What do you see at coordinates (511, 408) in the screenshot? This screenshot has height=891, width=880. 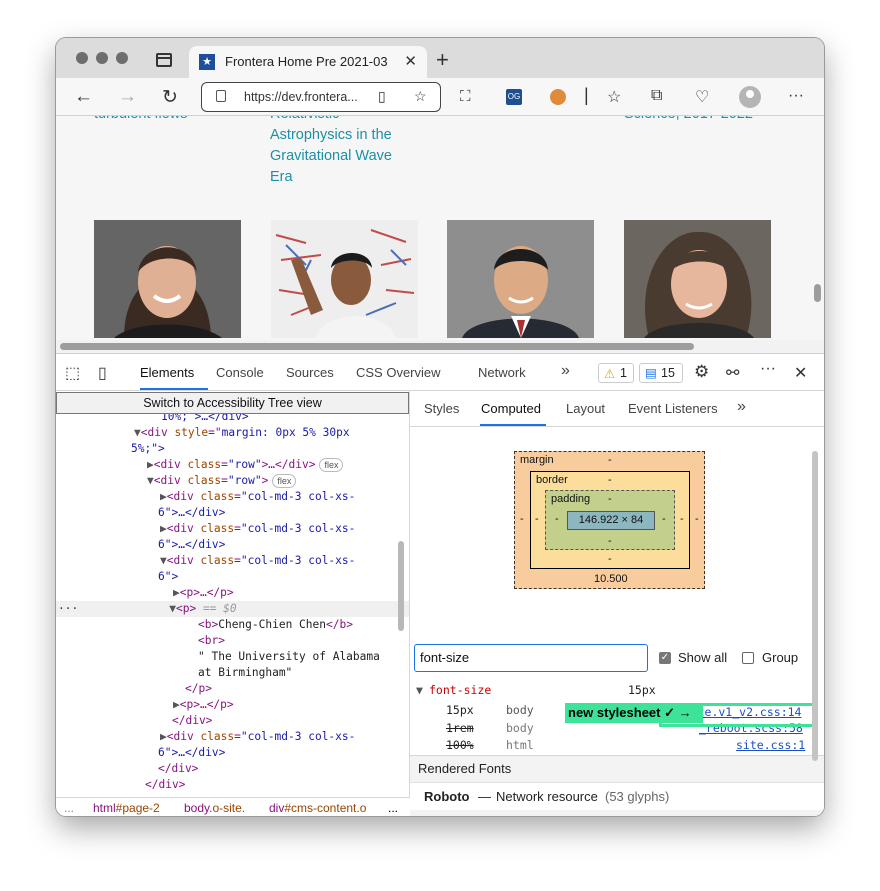 I see `tab-computed: Computed` at bounding box center [511, 408].